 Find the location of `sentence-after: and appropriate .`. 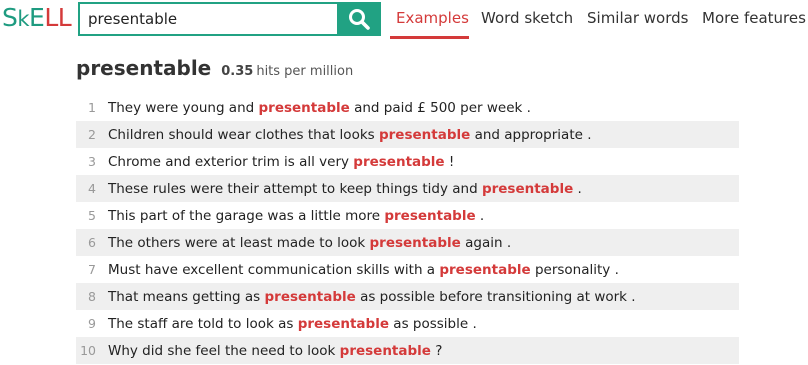

sentence-after: and appropriate . is located at coordinates (531, 134).